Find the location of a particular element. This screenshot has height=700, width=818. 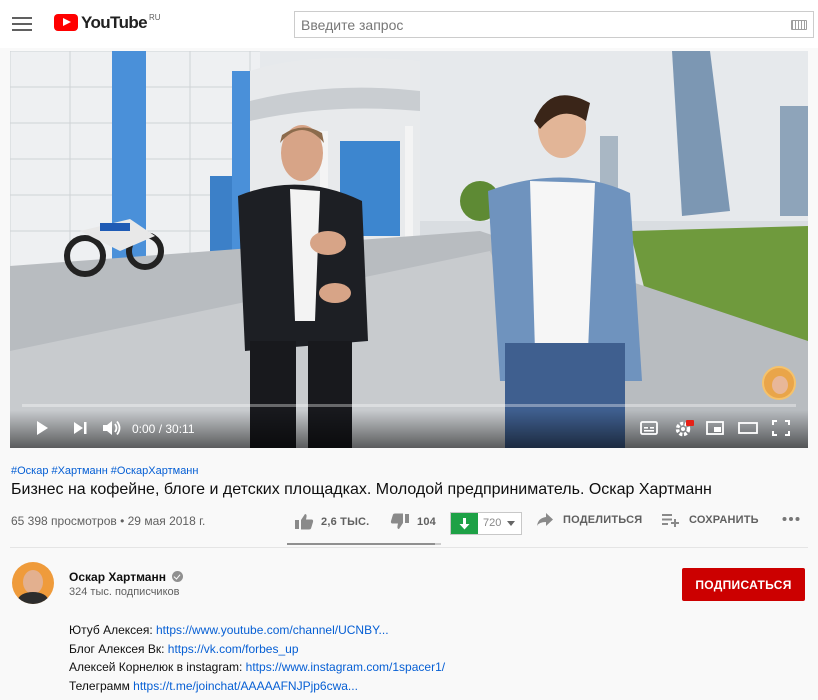

youtube-logo: YouTube RU is located at coordinates (107, 22).